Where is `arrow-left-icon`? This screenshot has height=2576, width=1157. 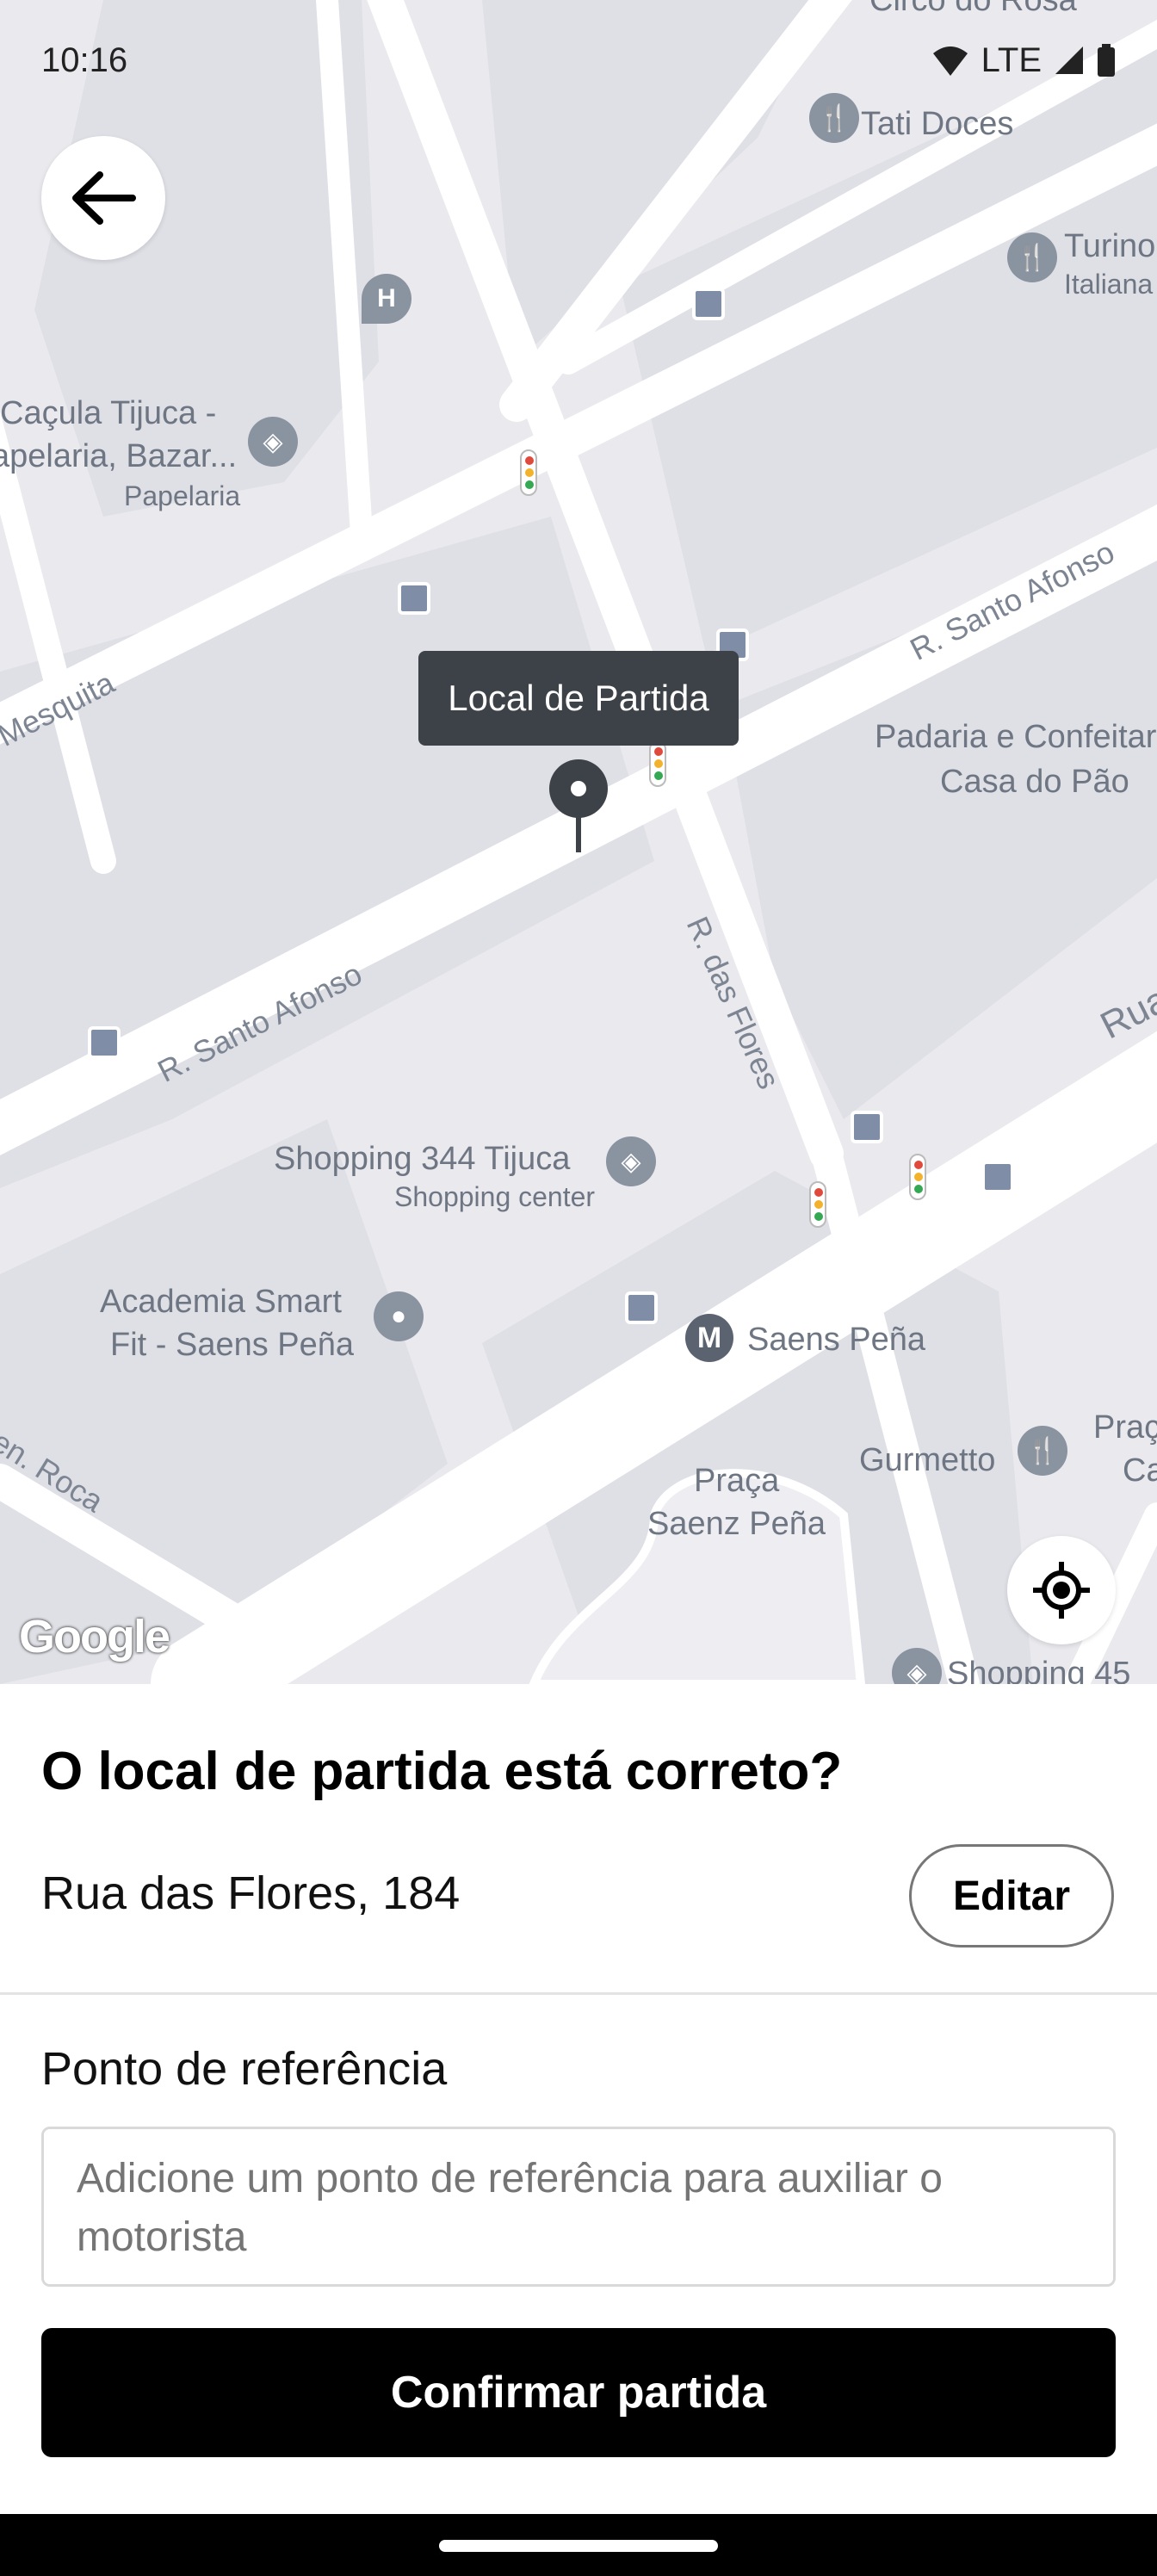
arrow-left-icon is located at coordinates (104, 198).